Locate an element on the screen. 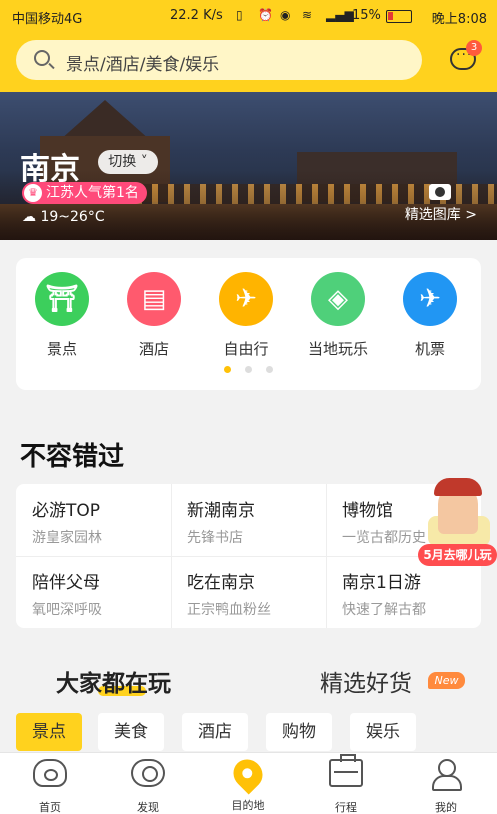 The image size is (497, 814). chip-hotels: 酒店 is located at coordinates (215, 732).